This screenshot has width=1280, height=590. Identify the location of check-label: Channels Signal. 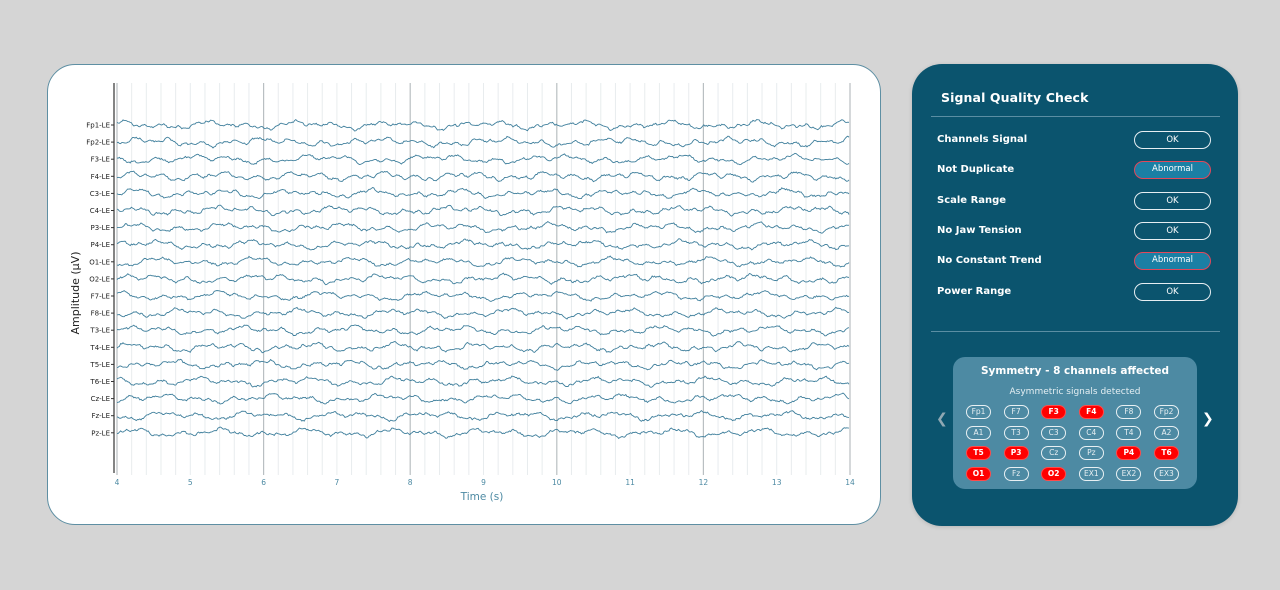
(982, 139).